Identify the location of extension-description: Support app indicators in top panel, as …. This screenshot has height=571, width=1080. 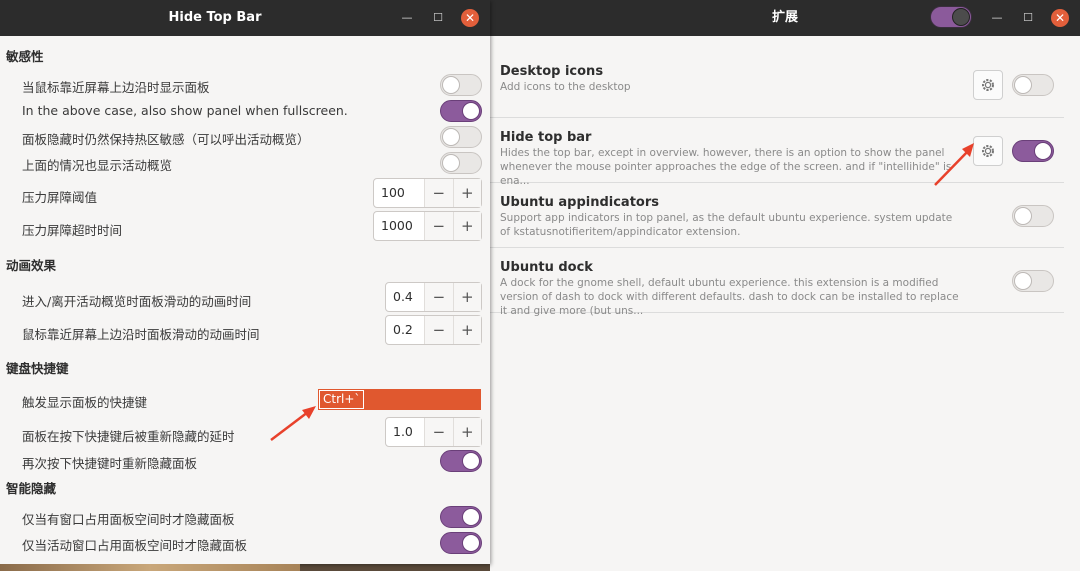
(726, 225).